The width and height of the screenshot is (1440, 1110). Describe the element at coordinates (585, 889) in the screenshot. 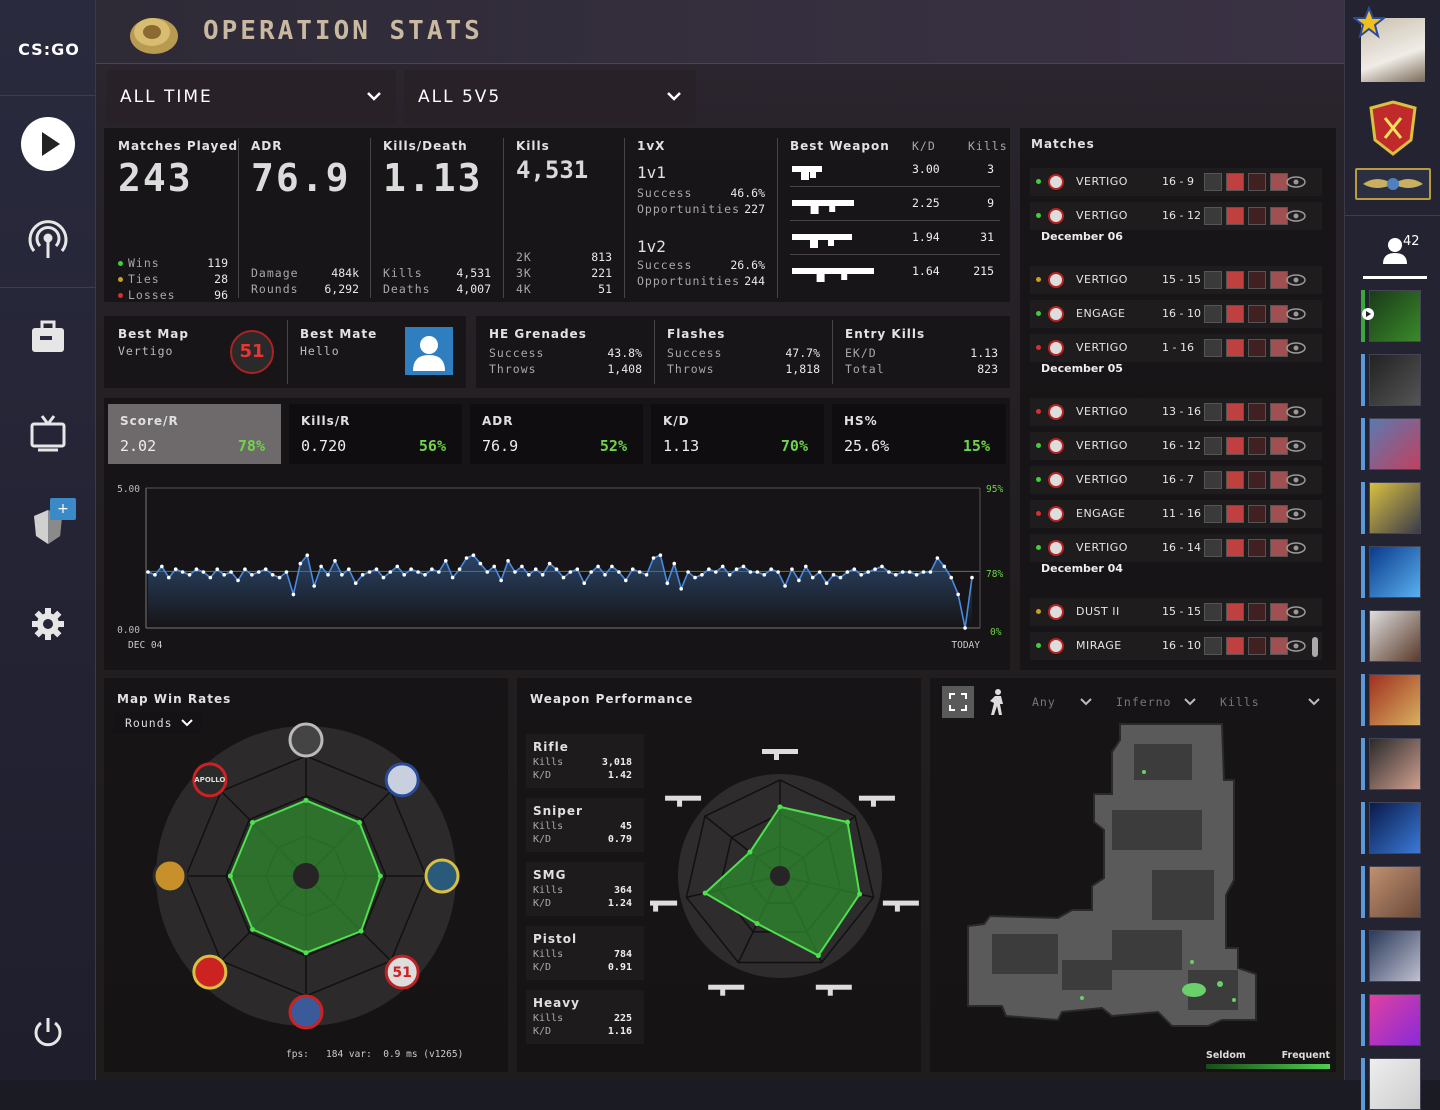

I see `weapon-category-smg: SMG Kills K/D 364 1.24` at that location.